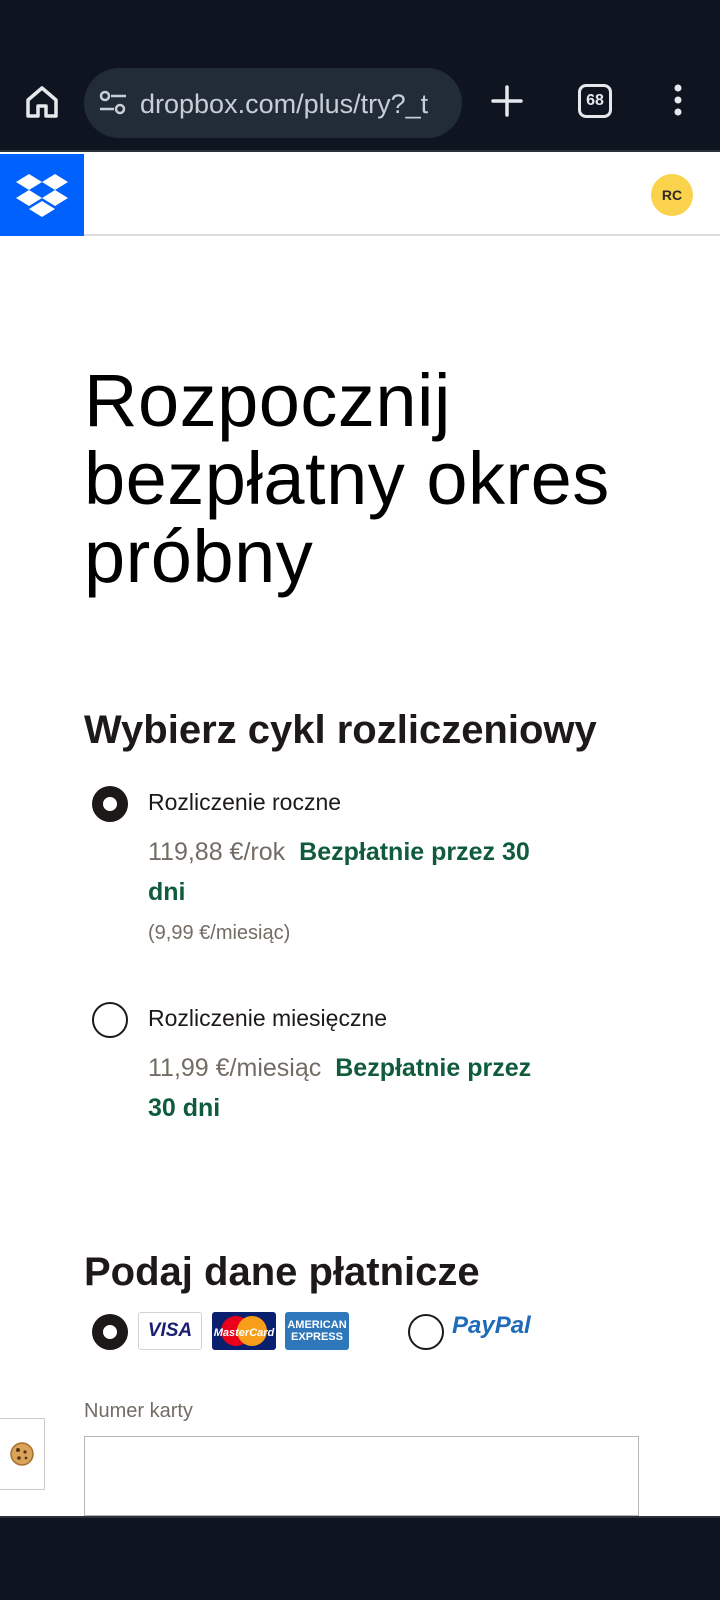  What do you see at coordinates (219, 933) in the screenshot?
I see `monthly-equivalent-price: (9,99 €/miesiąc)` at bounding box center [219, 933].